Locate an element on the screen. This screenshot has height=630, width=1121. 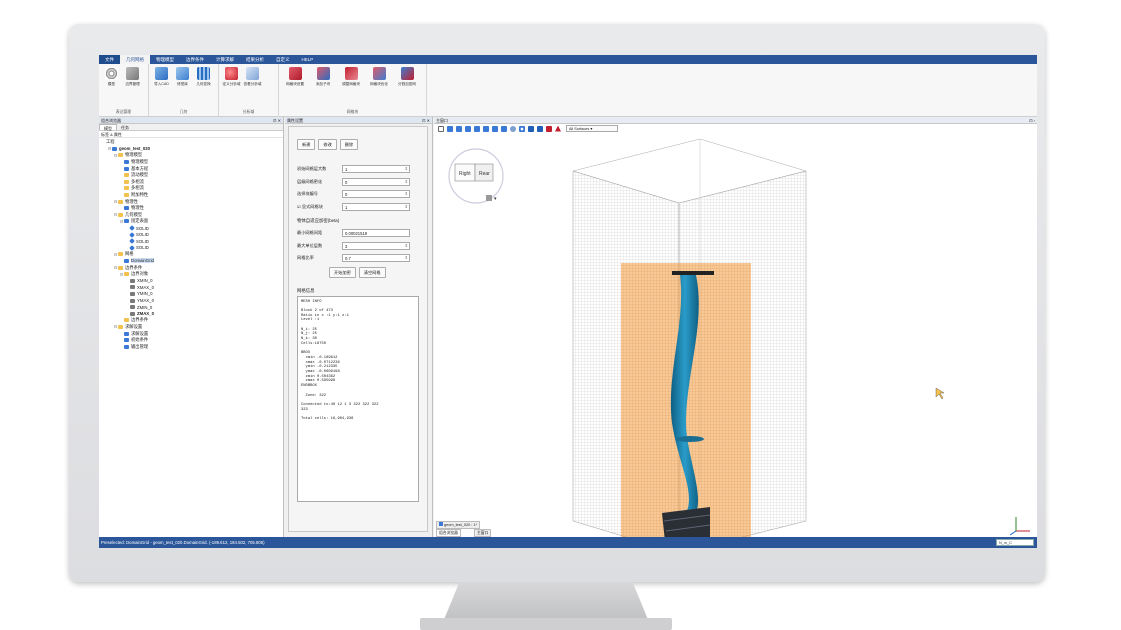
tree-item: ⊟ 物理性 is located at coordinates (191, 201).